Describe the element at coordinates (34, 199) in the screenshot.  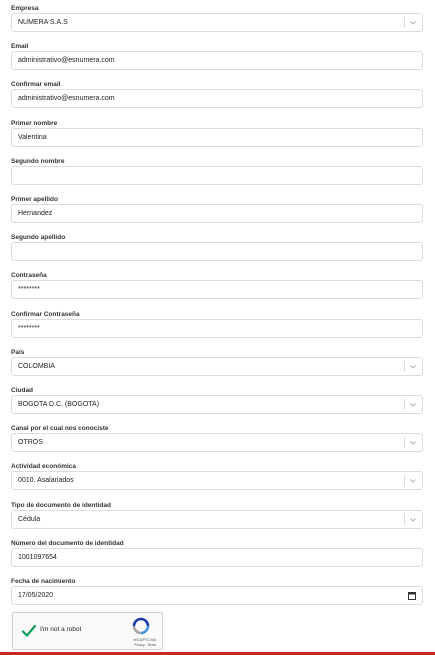
I see `primer-apellido-label: Primer apellido` at that location.